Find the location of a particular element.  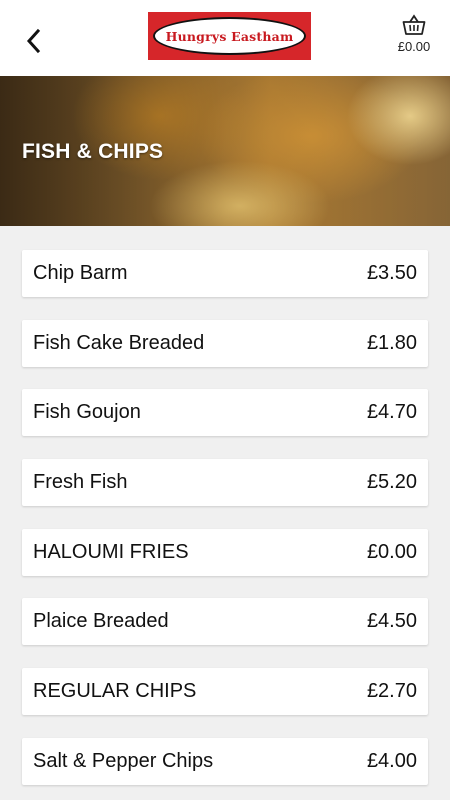

cart-button: £0.00 is located at coordinates (414, 38).